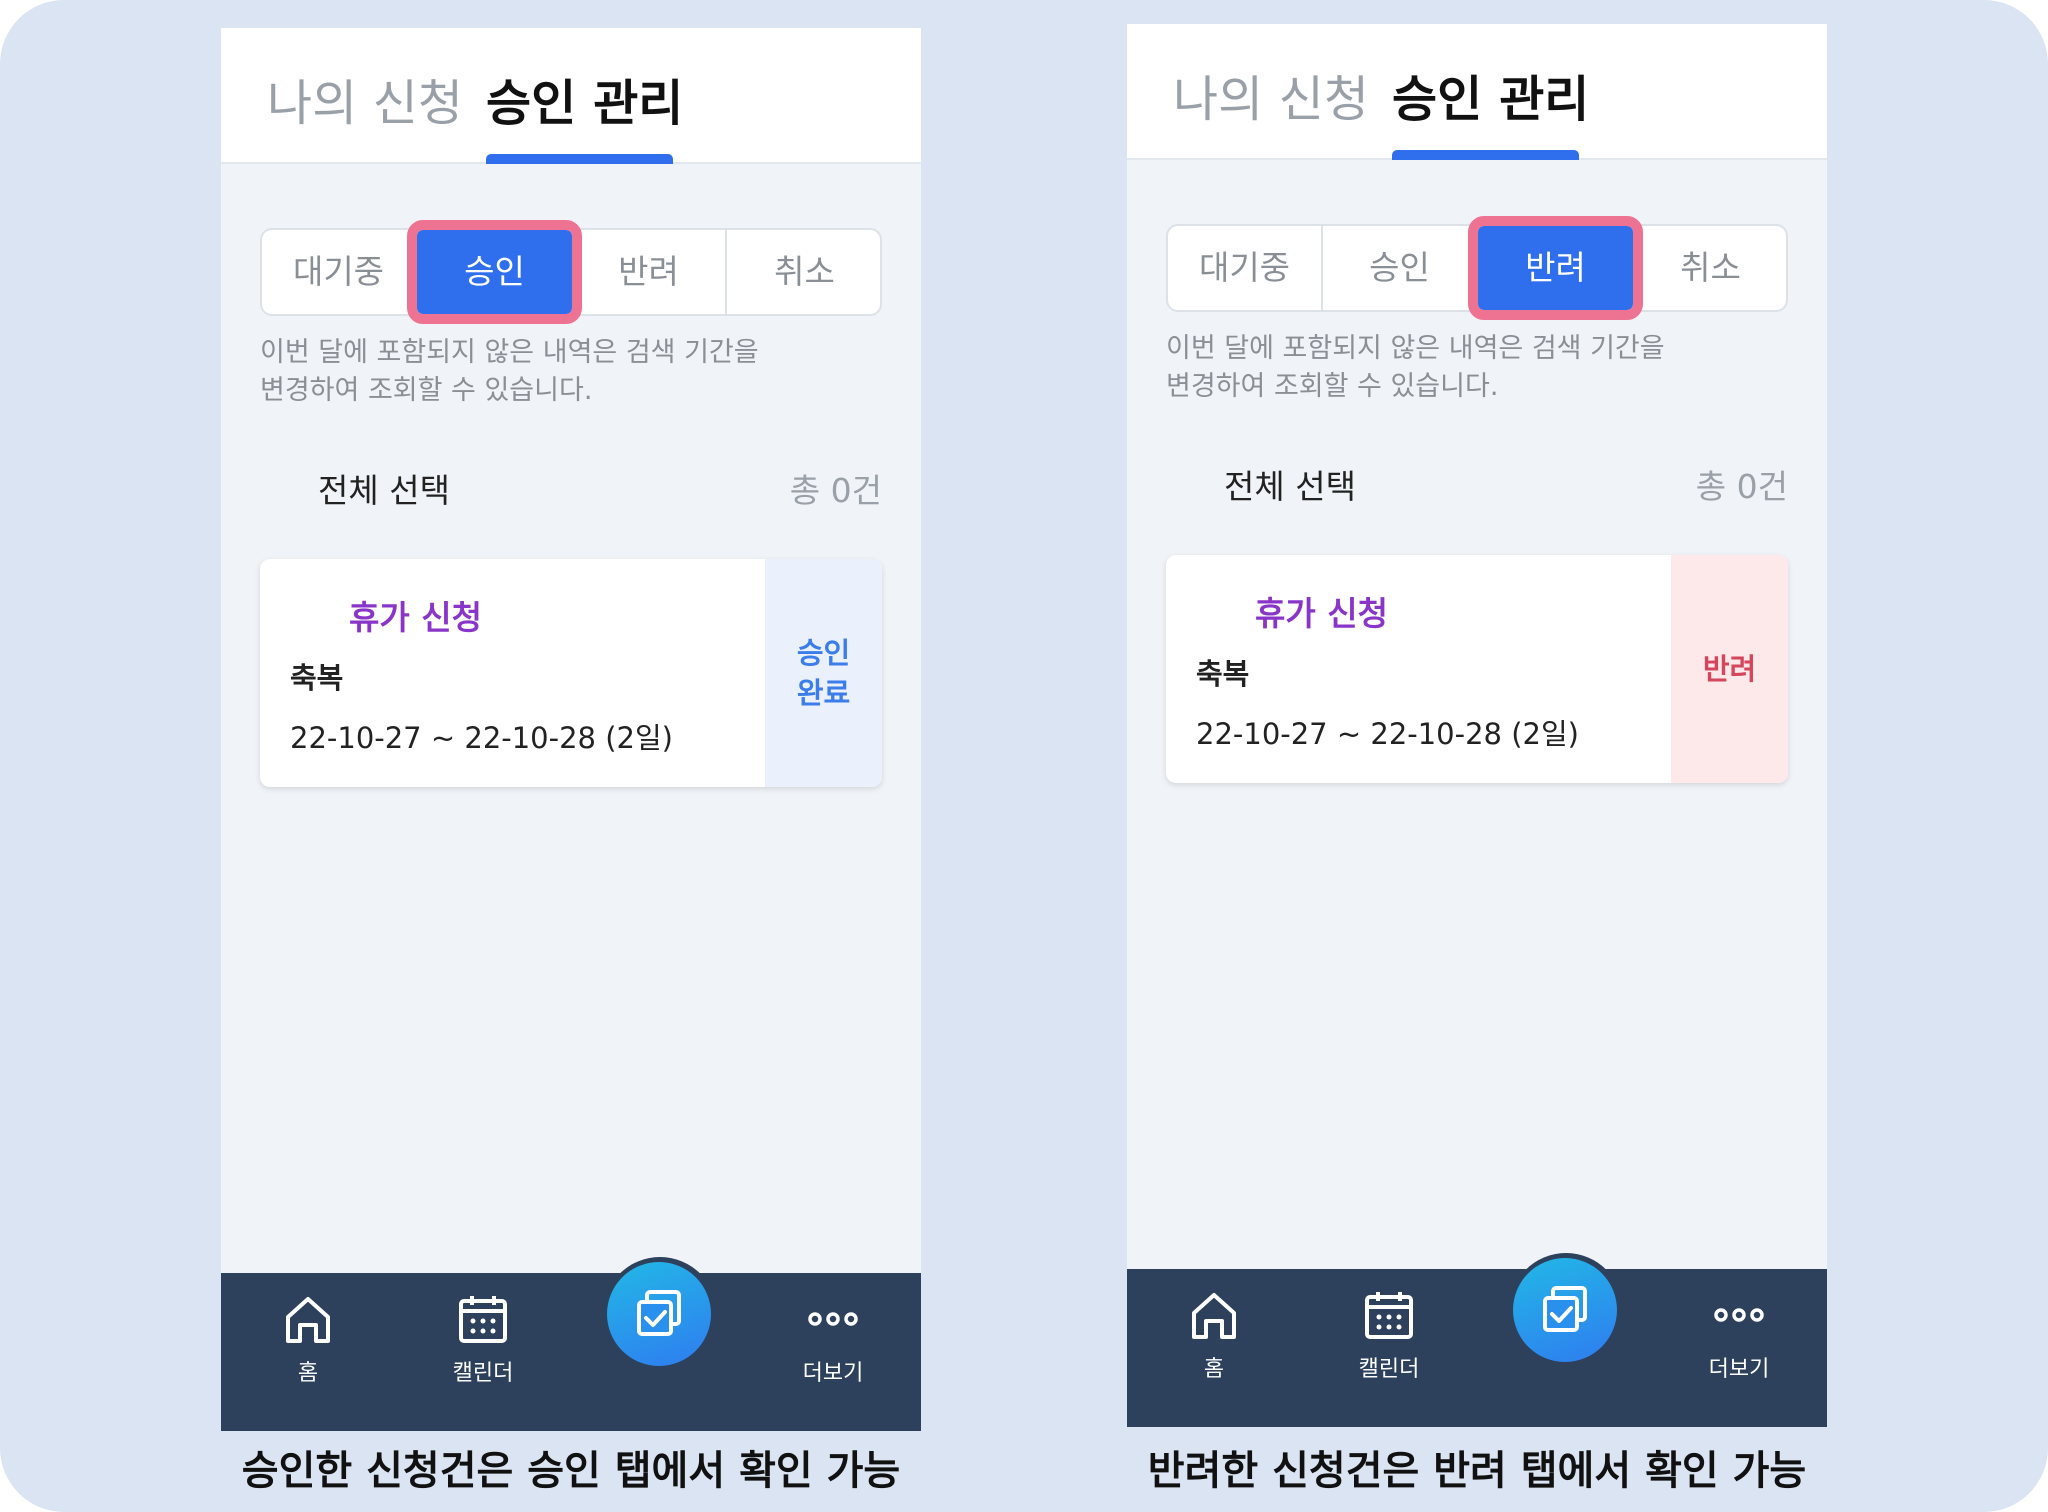  Describe the element at coordinates (1477, 1471) in the screenshot. I see `caption-rejected: 반려한 신청건은 반려 탭에서 확인 가능` at that location.